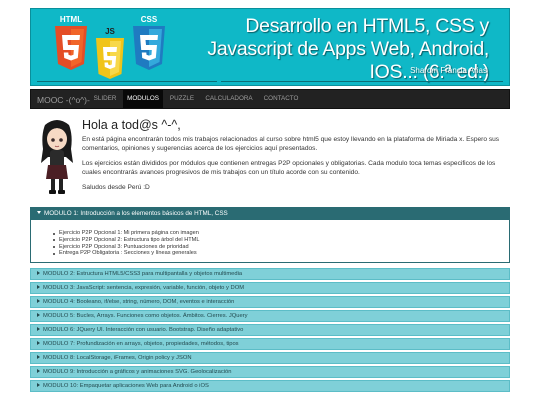 This screenshot has width=540, height=405. Describe the element at coordinates (105, 99) in the screenshot. I see `nav-item-slider: SLIDER` at that location.